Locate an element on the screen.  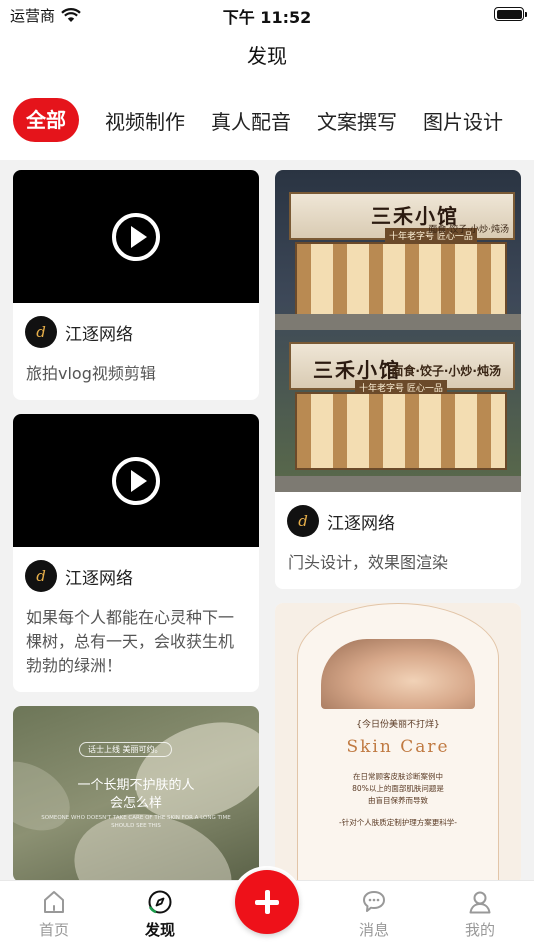
poster-photo is located at coordinates (398, 674).